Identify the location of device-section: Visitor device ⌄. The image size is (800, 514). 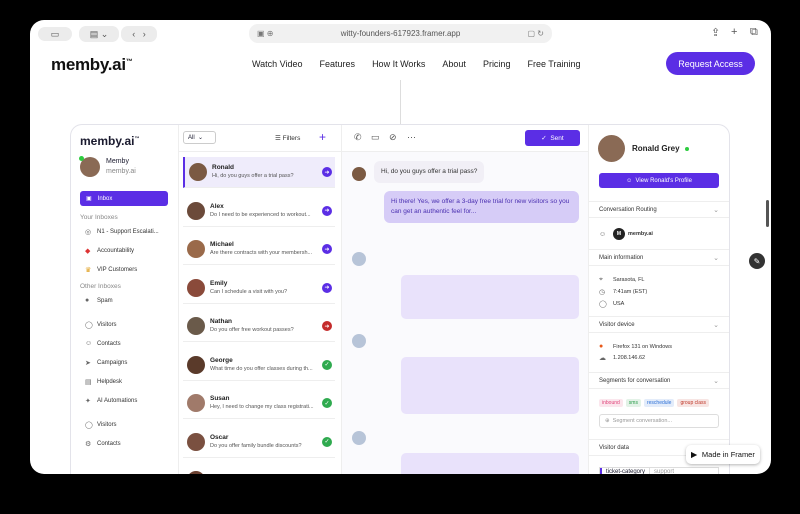
(659, 324).